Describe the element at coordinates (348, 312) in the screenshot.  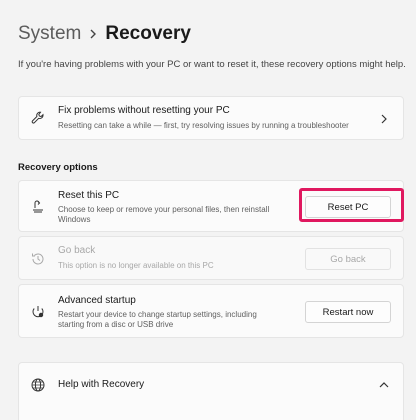
I see `restart-now-button: Restart now` at that location.